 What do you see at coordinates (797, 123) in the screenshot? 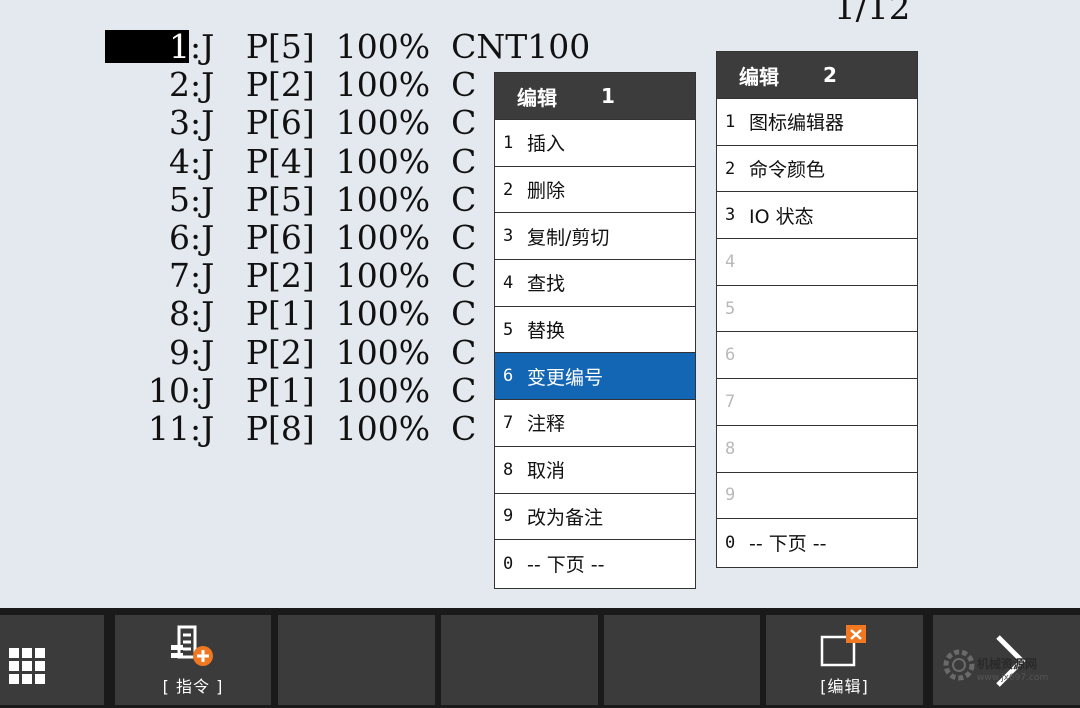
I see `menu-item-label: 图标编辑器` at bounding box center [797, 123].